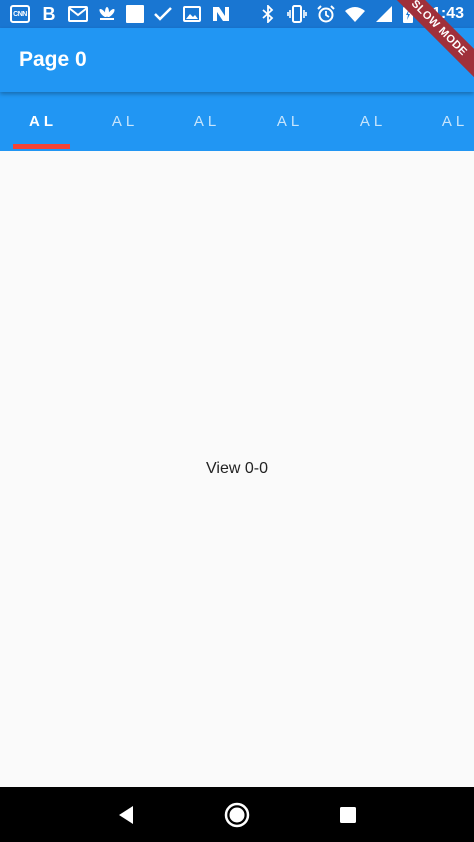  I want to click on back-icon, so click(125, 814).